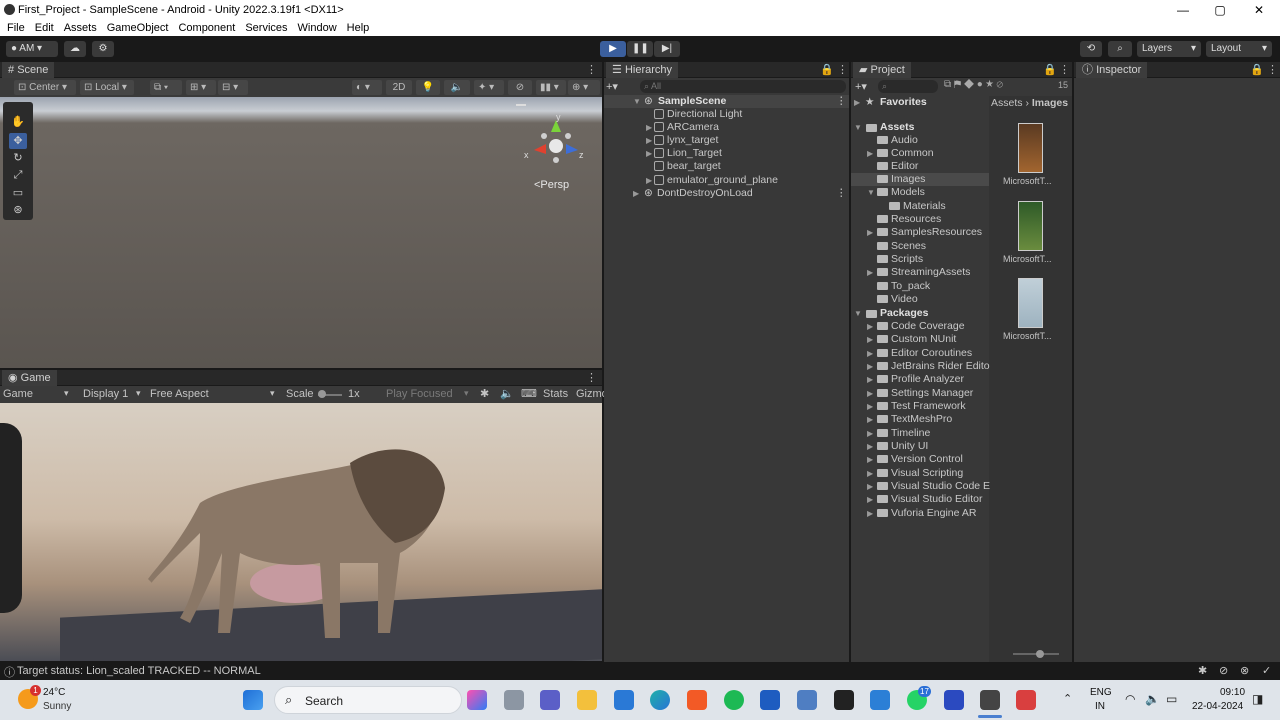  Describe the element at coordinates (915, 459) in the screenshot. I see `package-item: ▶ Version Control` at that location.